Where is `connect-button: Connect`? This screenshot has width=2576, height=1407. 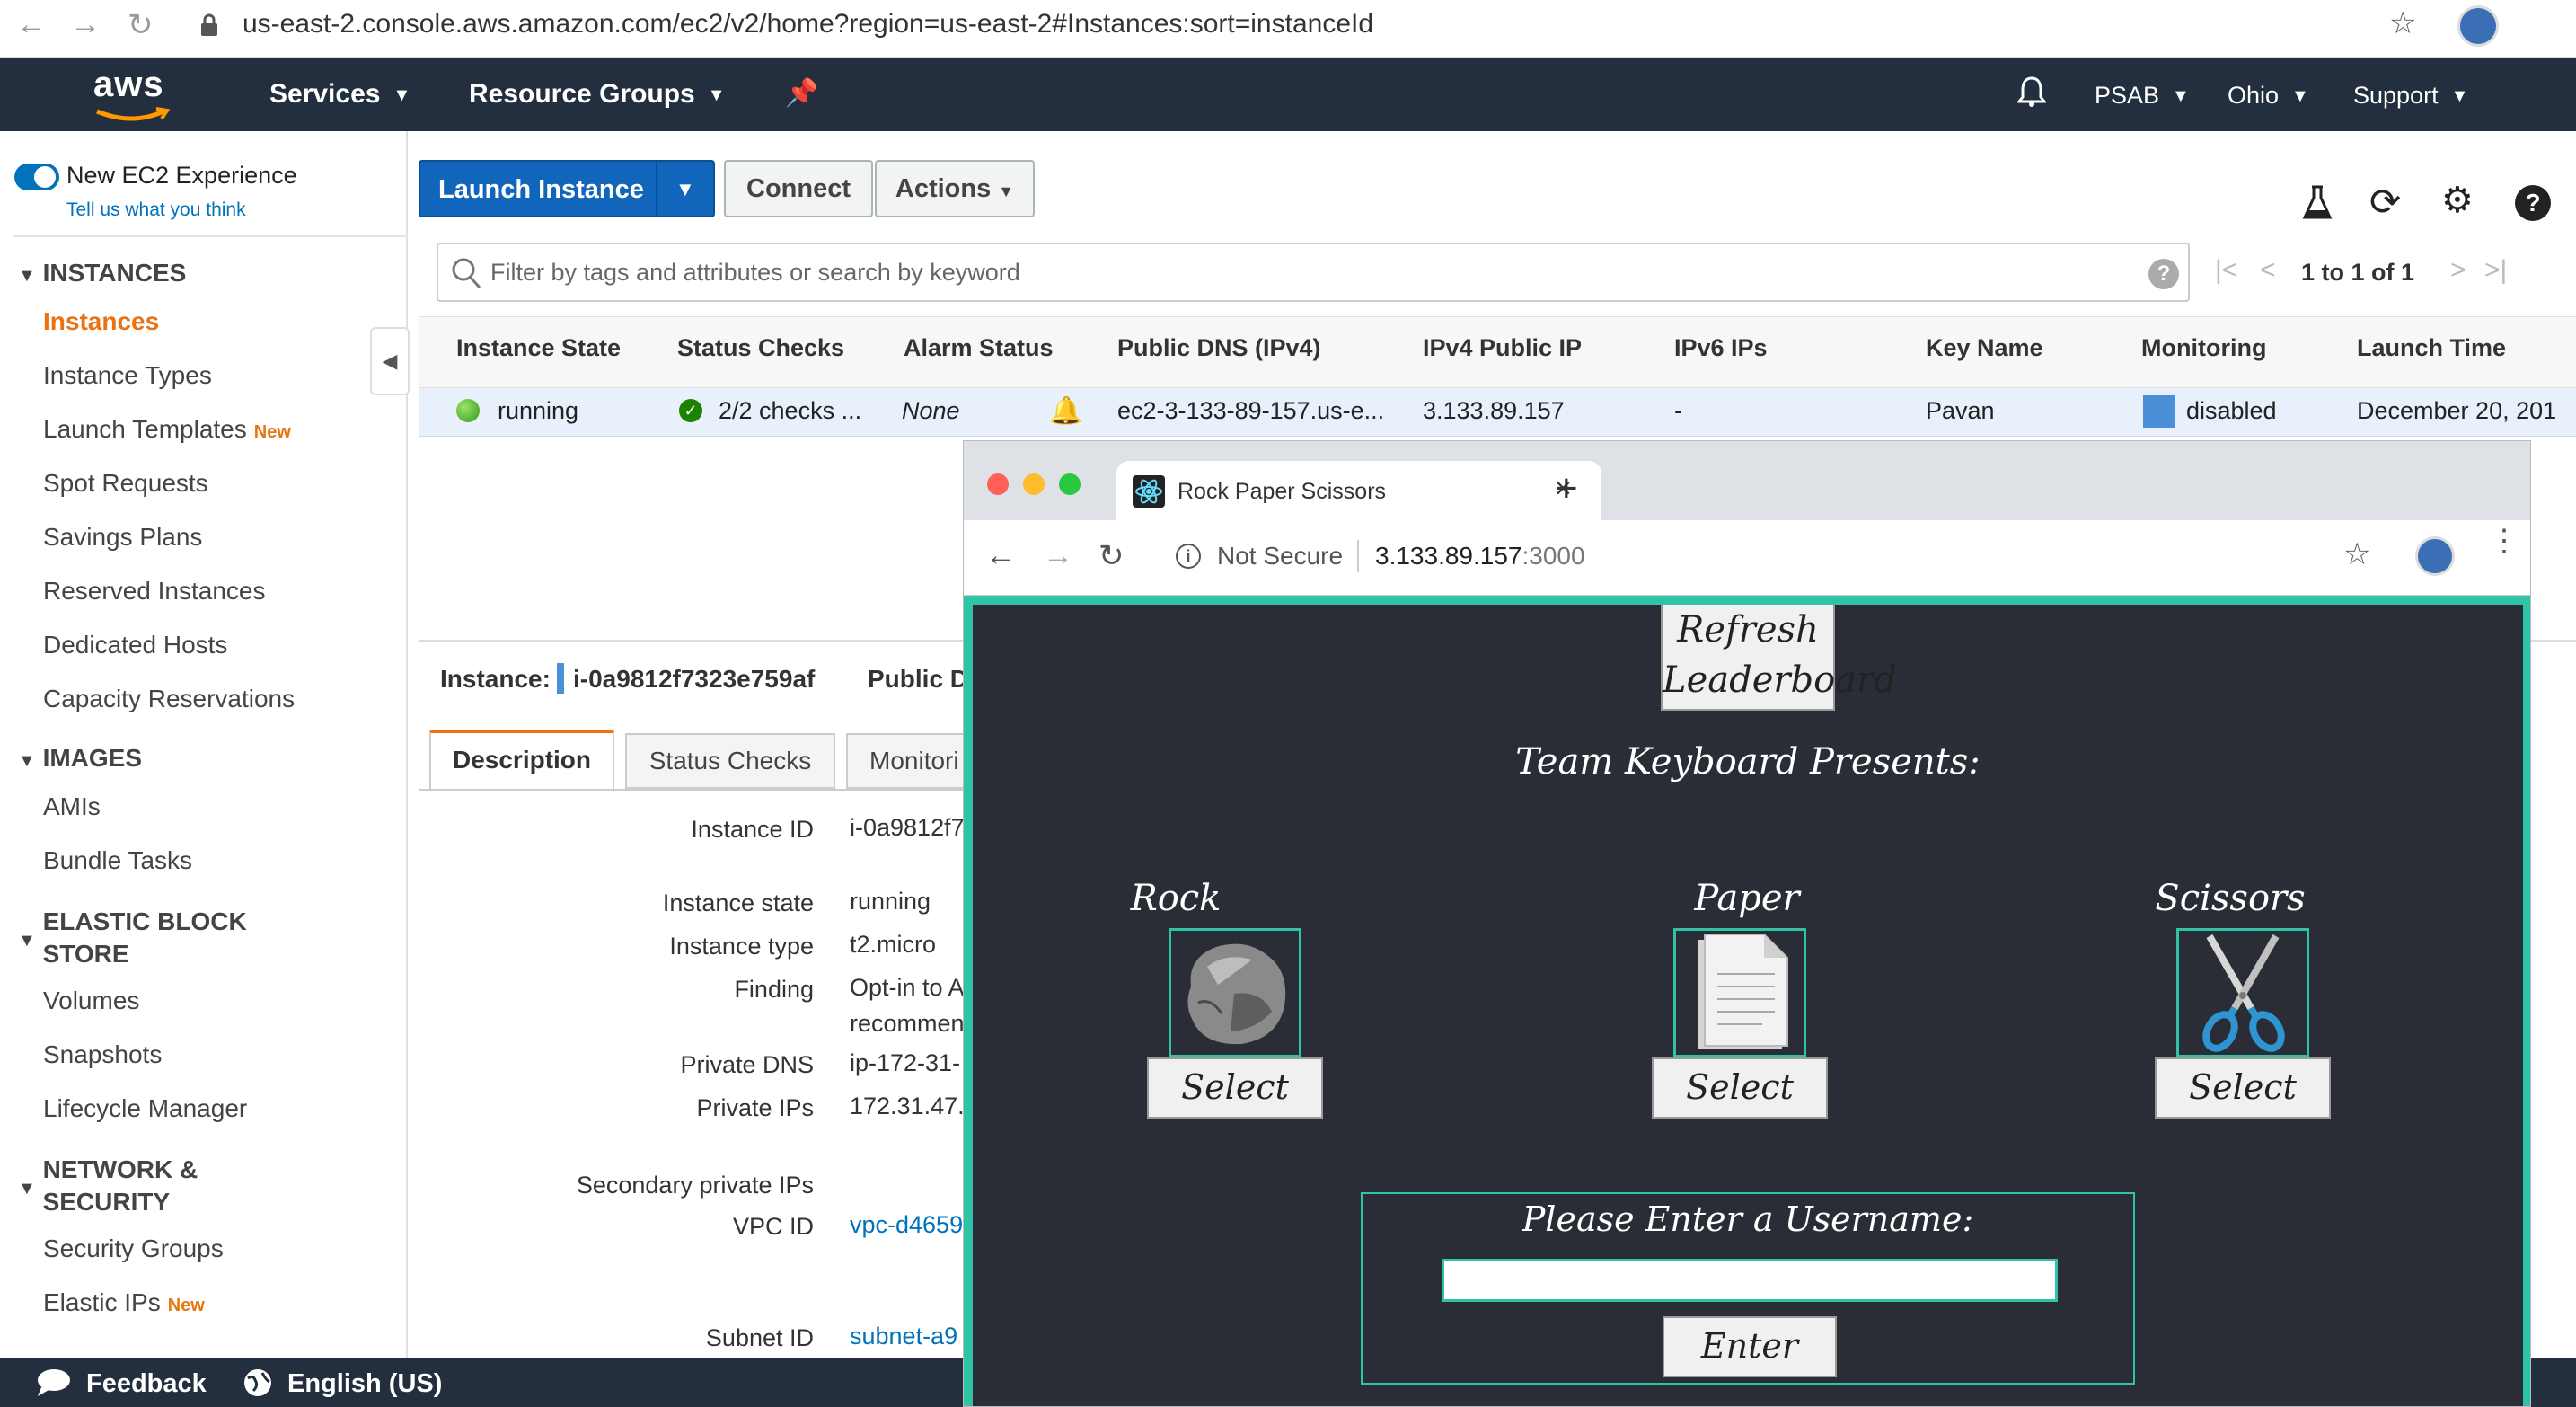
connect-button: Connect is located at coordinates (798, 189).